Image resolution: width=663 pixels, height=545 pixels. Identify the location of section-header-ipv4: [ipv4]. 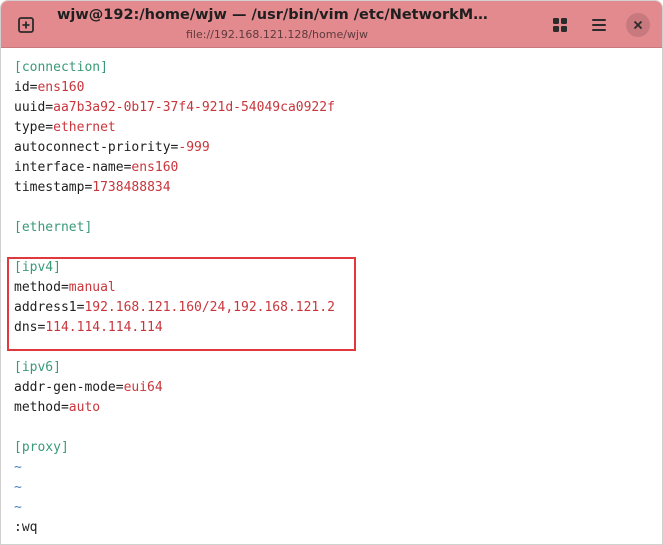
(37, 267).